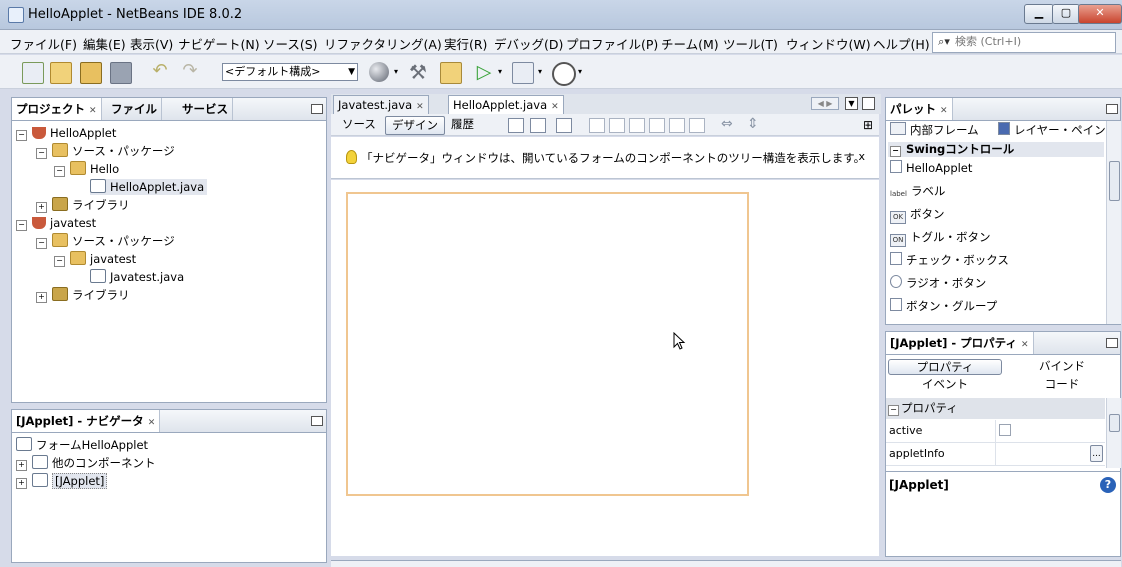 The image size is (1122, 567). What do you see at coordinates (160, 72) in the screenshot?
I see `undo-icon: ↶` at bounding box center [160, 72].